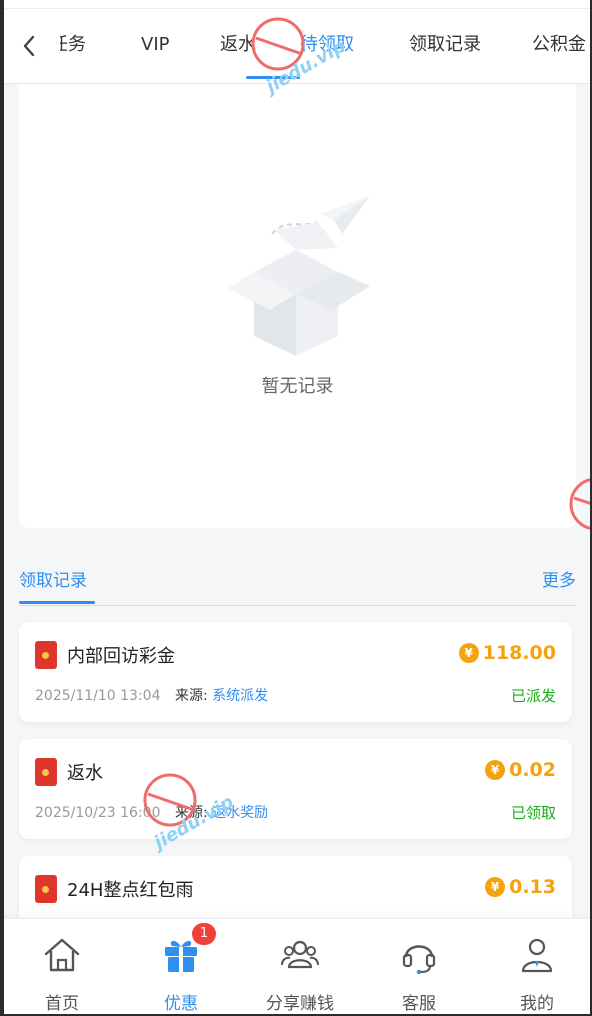 This screenshot has width=592, height=1016. I want to click on empty-state-text: 暂无记录, so click(297, 386).